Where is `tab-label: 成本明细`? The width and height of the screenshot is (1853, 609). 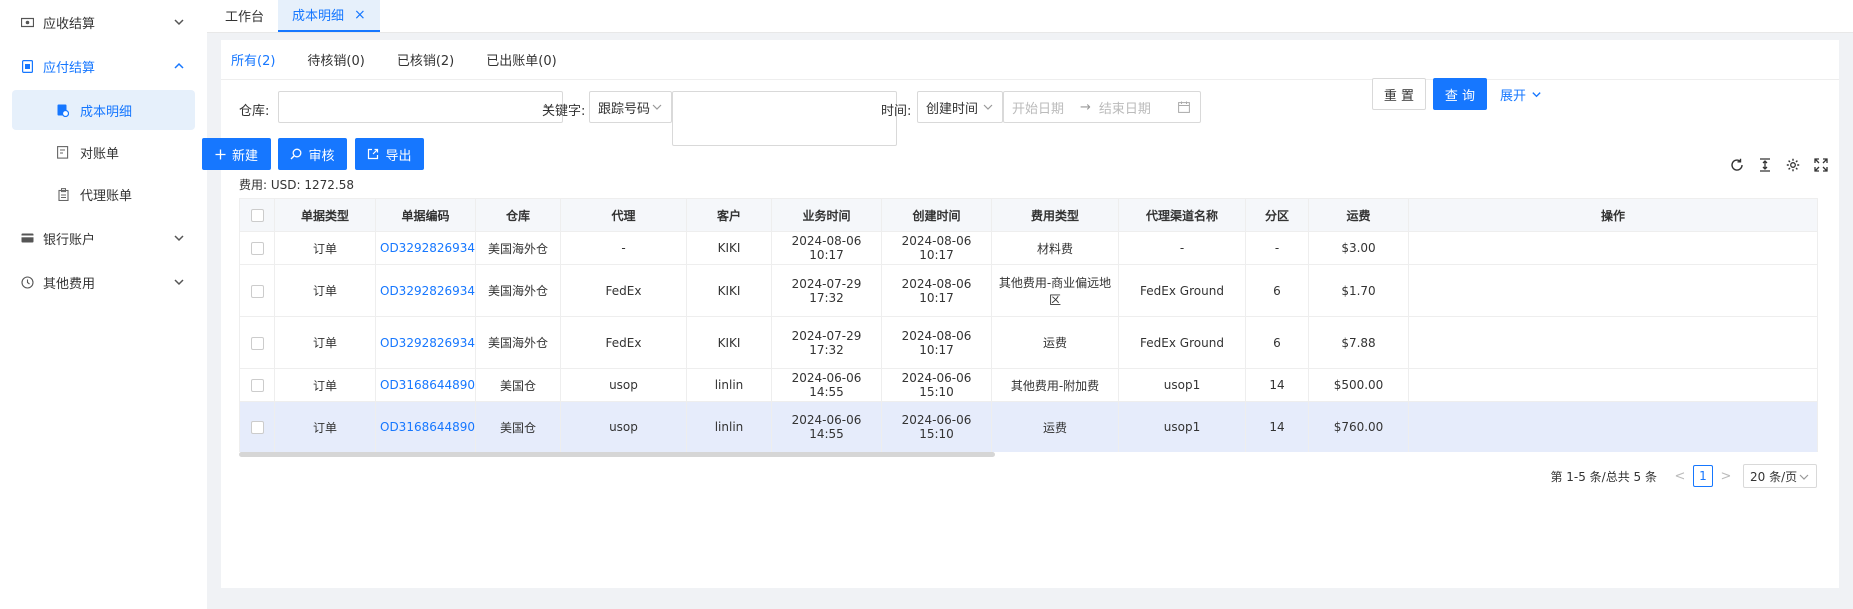 tab-label: 成本明细 is located at coordinates (318, 16).